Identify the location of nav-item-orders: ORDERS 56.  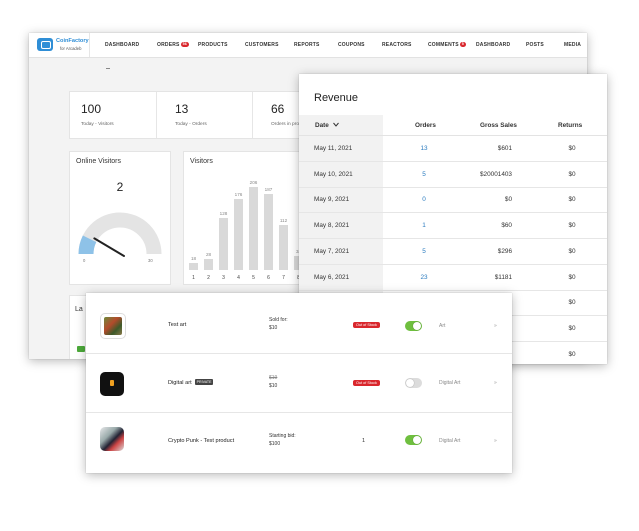
(173, 45).